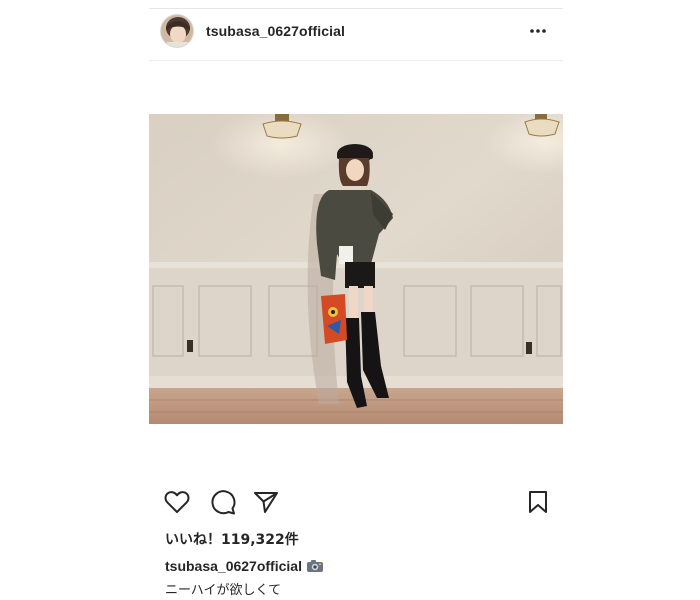 The width and height of the screenshot is (700, 600). What do you see at coordinates (356, 34) in the screenshot?
I see `post-header: tsubasa_0627official` at bounding box center [356, 34].